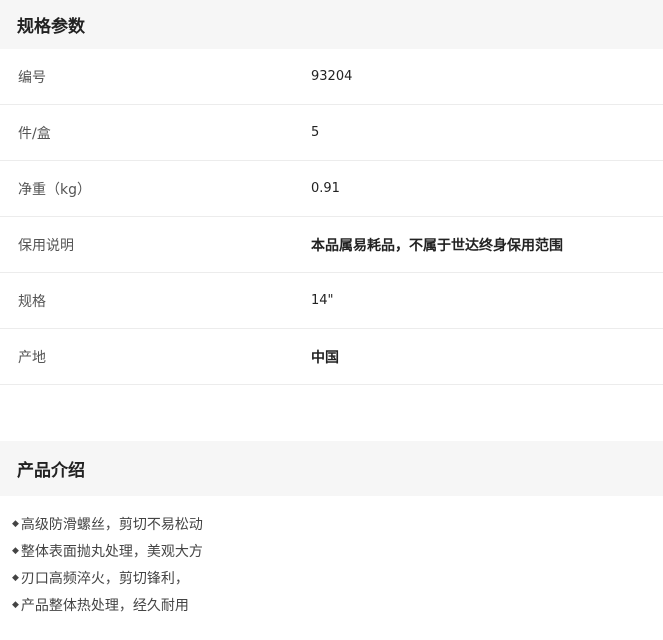  I want to click on spec-label: 规格, so click(32, 301).